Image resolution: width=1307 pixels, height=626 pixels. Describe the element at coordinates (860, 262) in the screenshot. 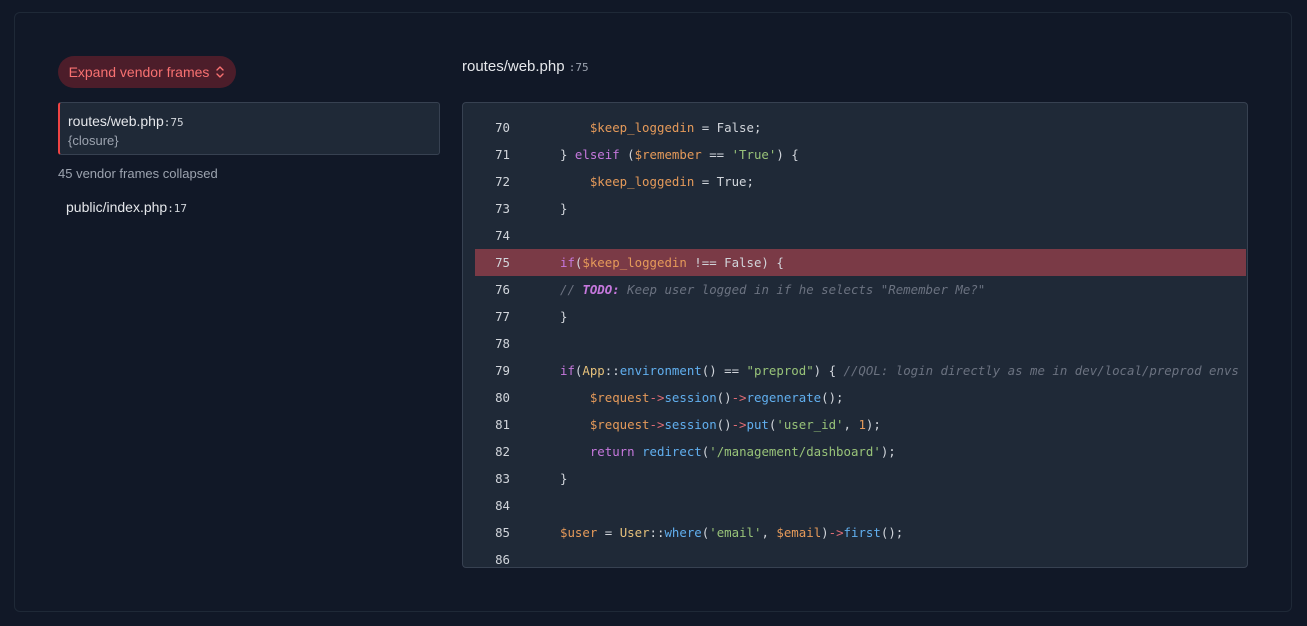

I see `code-line: 75 if($keep_loggedin !== False) {` at that location.